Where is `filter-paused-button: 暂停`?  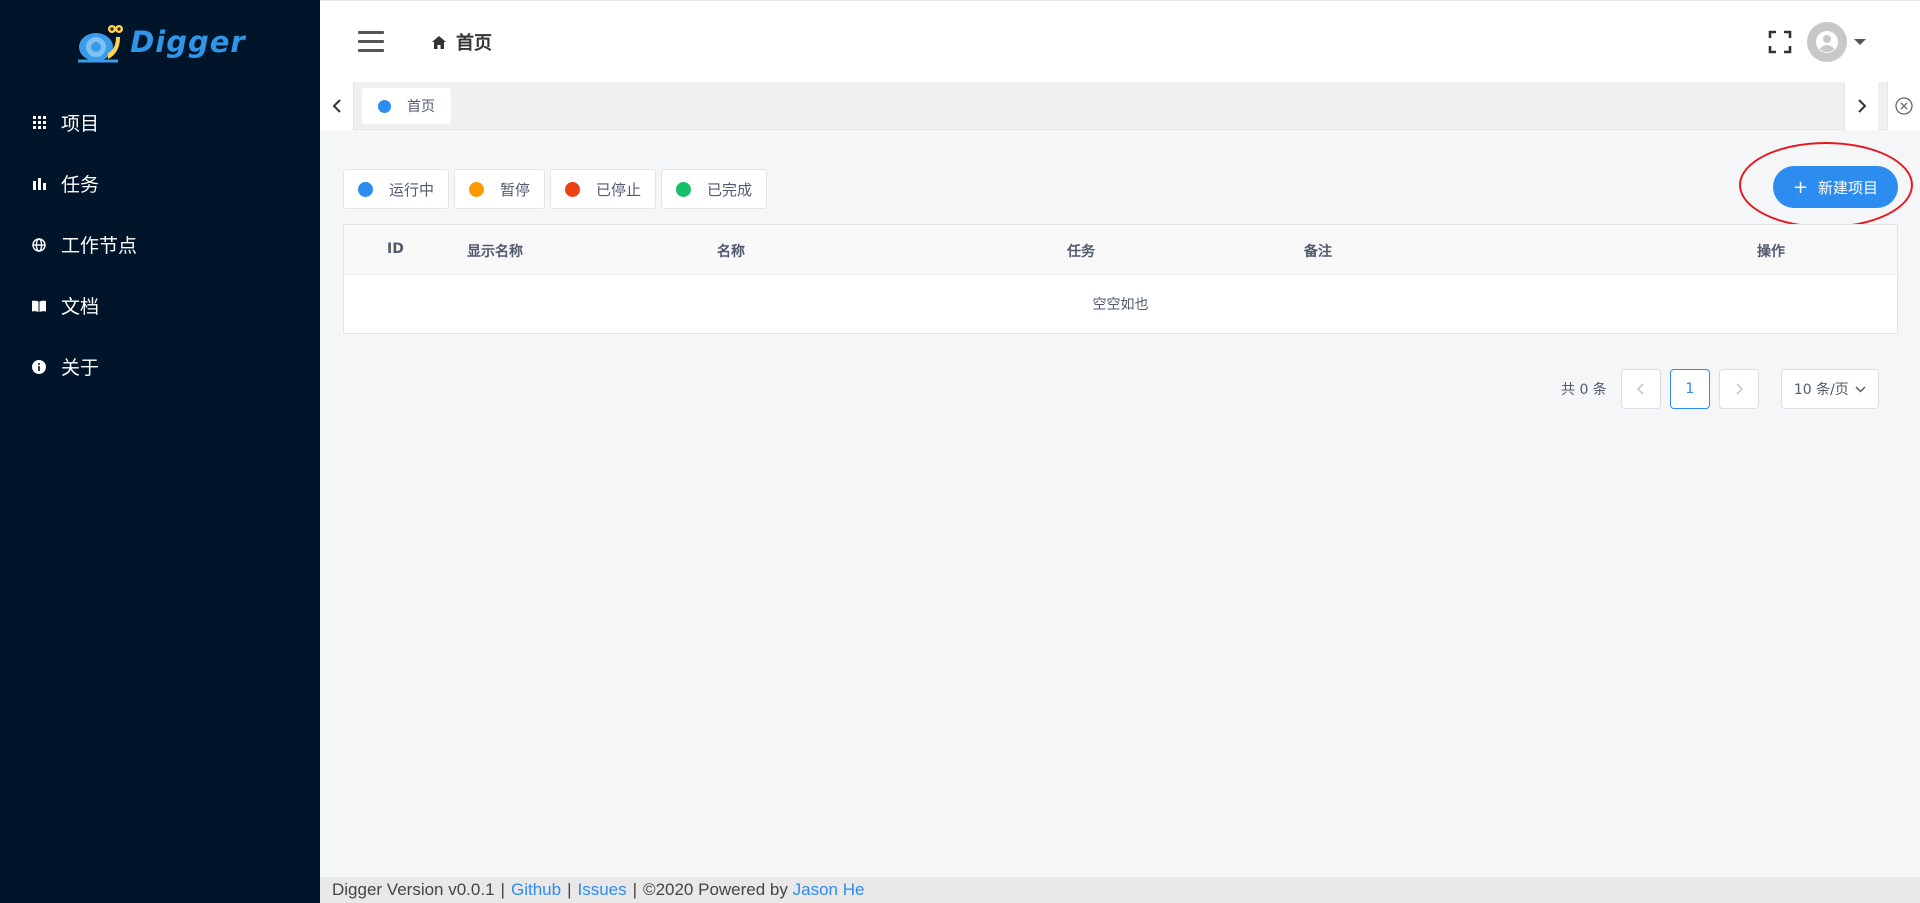
filter-paused-button: 暂停 is located at coordinates (500, 189).